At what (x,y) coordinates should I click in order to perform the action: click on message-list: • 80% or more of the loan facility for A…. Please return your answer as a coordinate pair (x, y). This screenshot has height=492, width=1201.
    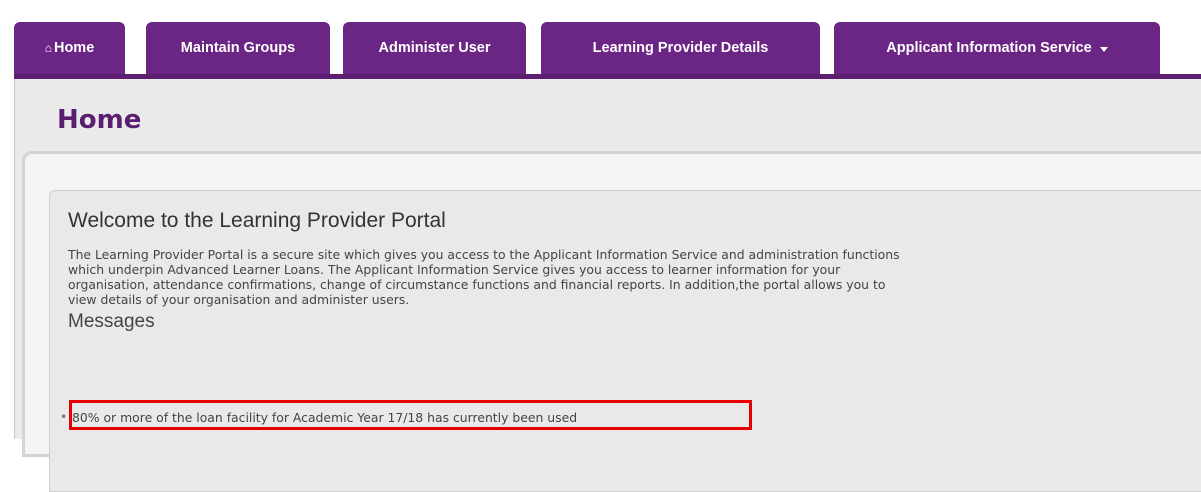
    Looking at the image, I should click on (319, 417).